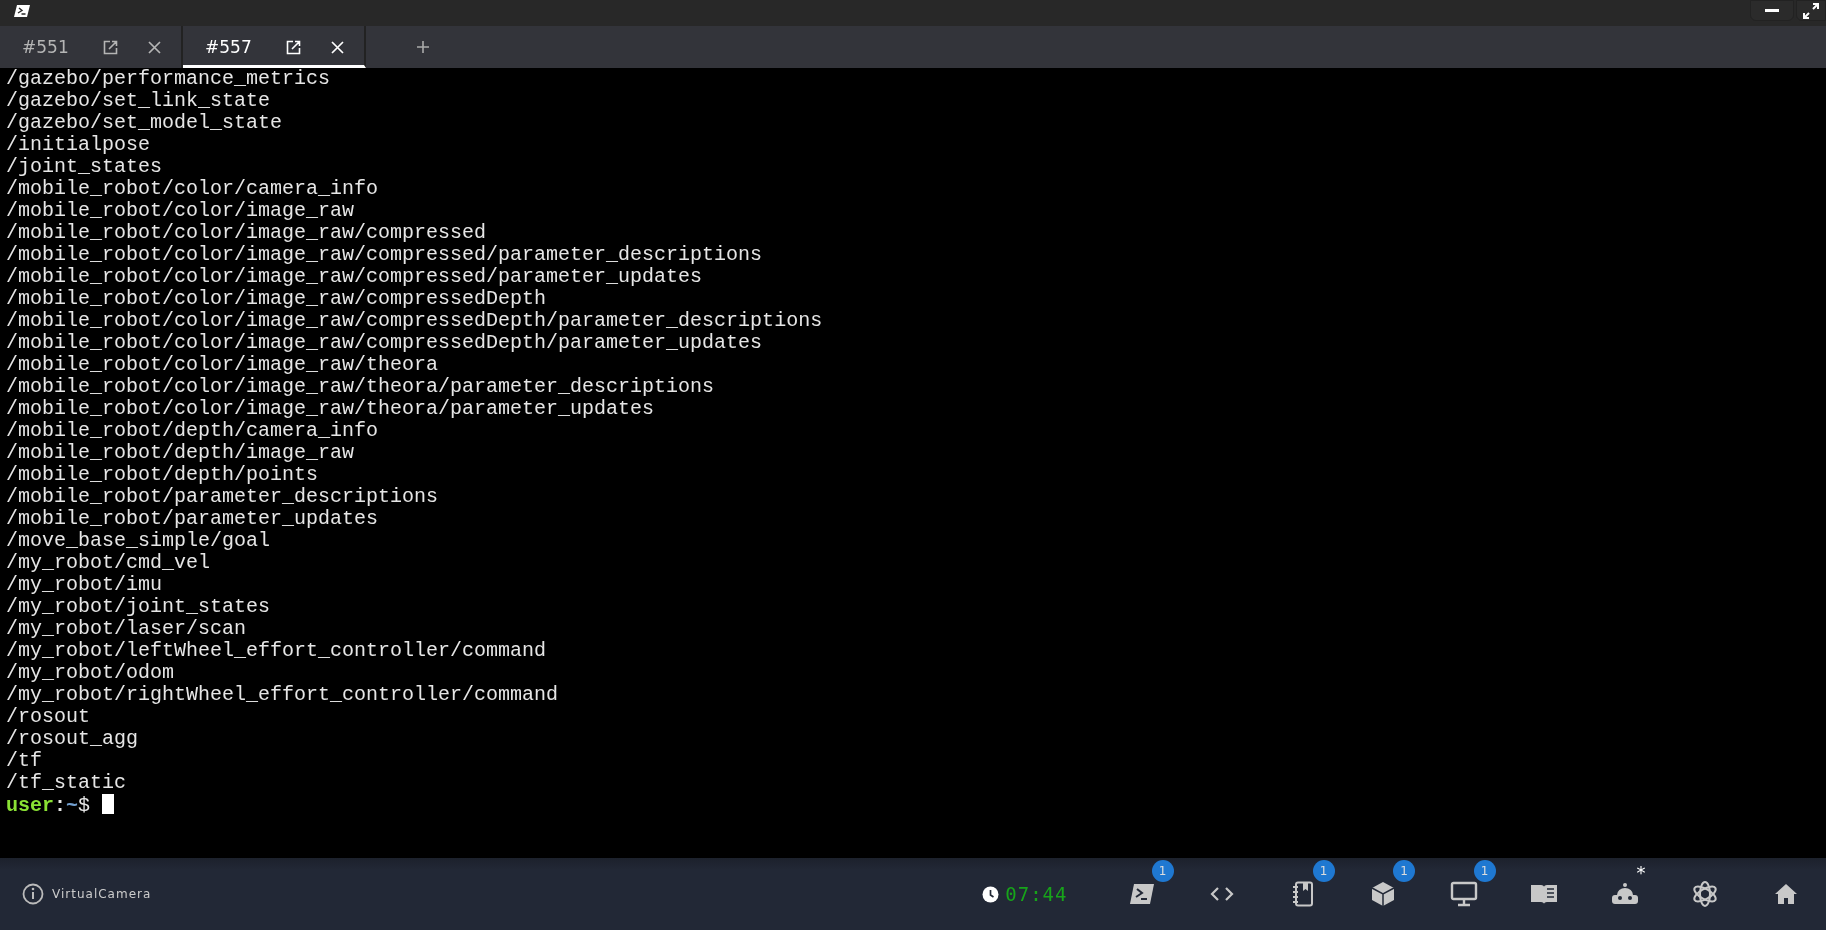 This screenshot has width=1826, height=930. I want to click on terminal-line: /mobile_robot/color/image_raw/compressed/parameter_descriptions, so click(385, 255).